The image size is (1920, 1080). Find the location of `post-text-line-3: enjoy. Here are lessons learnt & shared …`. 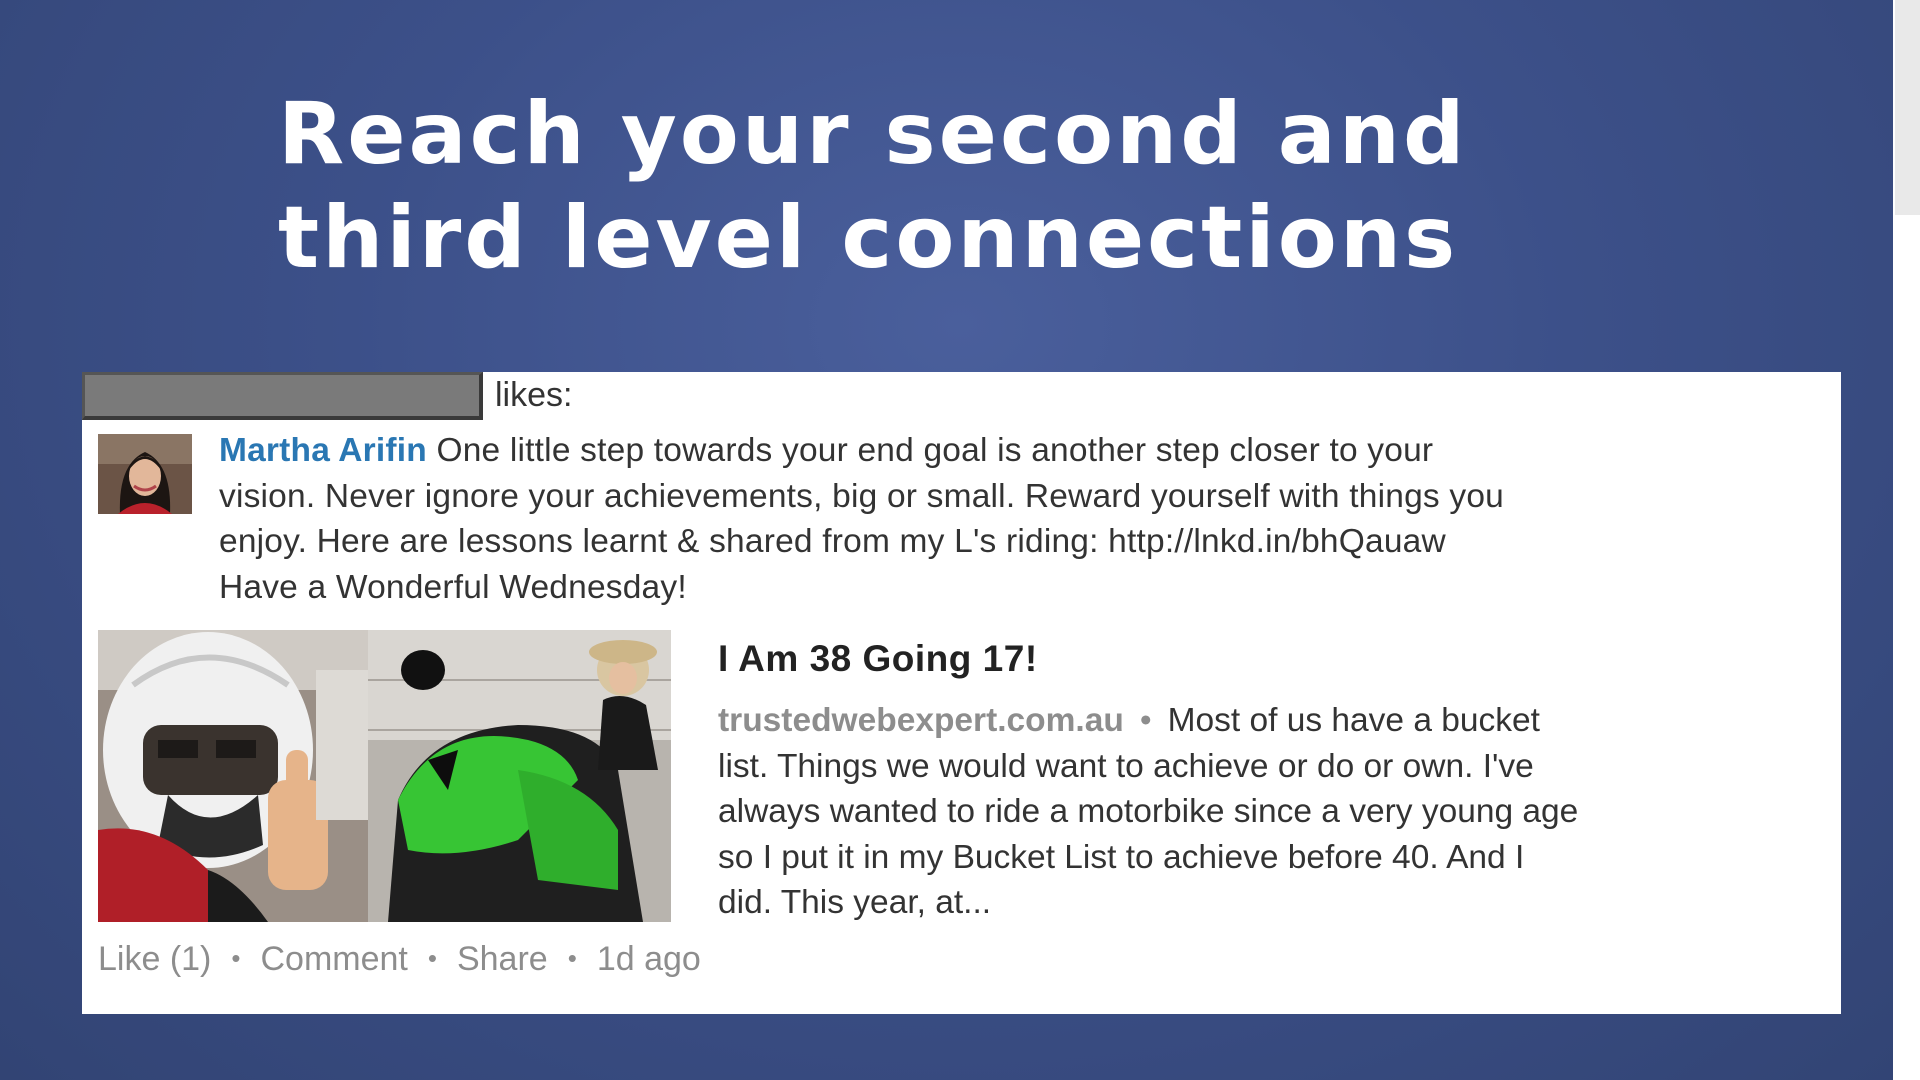

post-text-line-3: enjoy. Here are lessons learnt & shared … is located at coordinates (832, 541).